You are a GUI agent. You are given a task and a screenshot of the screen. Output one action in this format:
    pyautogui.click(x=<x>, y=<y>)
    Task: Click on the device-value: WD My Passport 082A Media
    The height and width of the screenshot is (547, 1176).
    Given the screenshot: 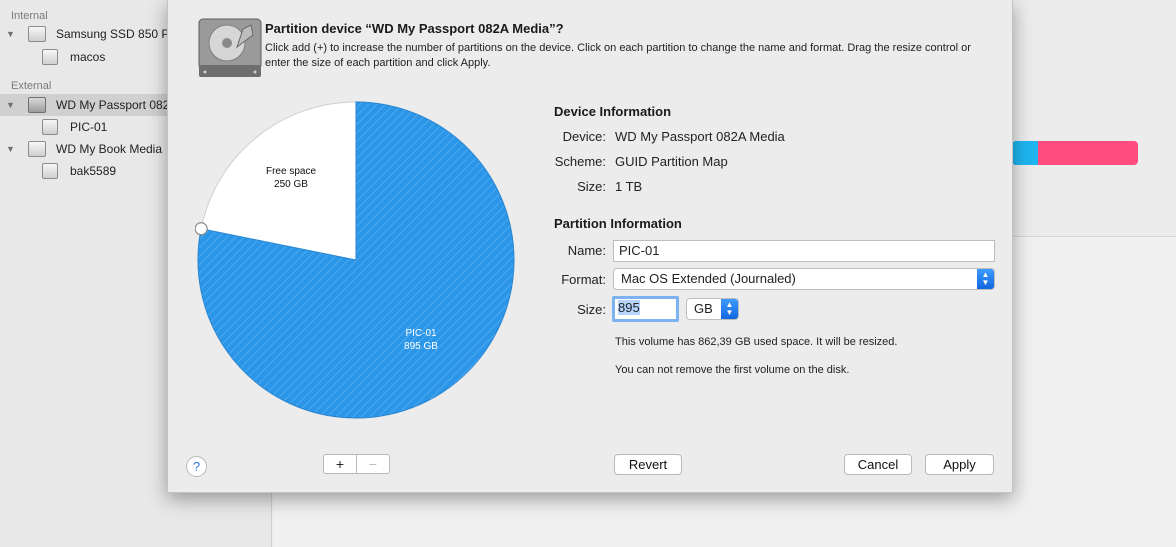 What is the action you would take?
    pyautogui.click(x=700, y=136)
    